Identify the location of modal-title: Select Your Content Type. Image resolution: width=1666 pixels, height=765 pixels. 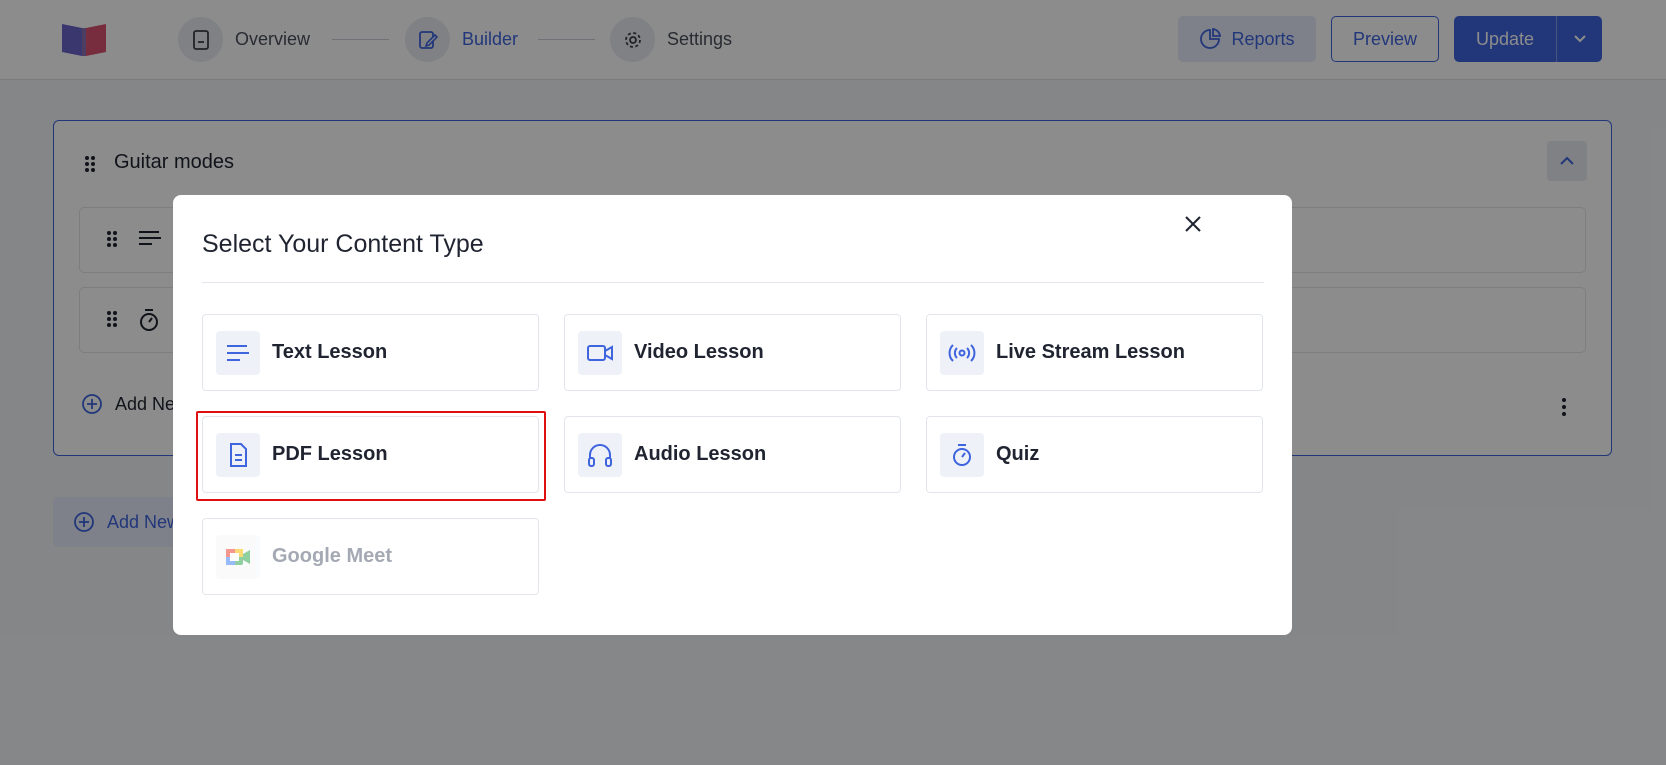
(343, 244).